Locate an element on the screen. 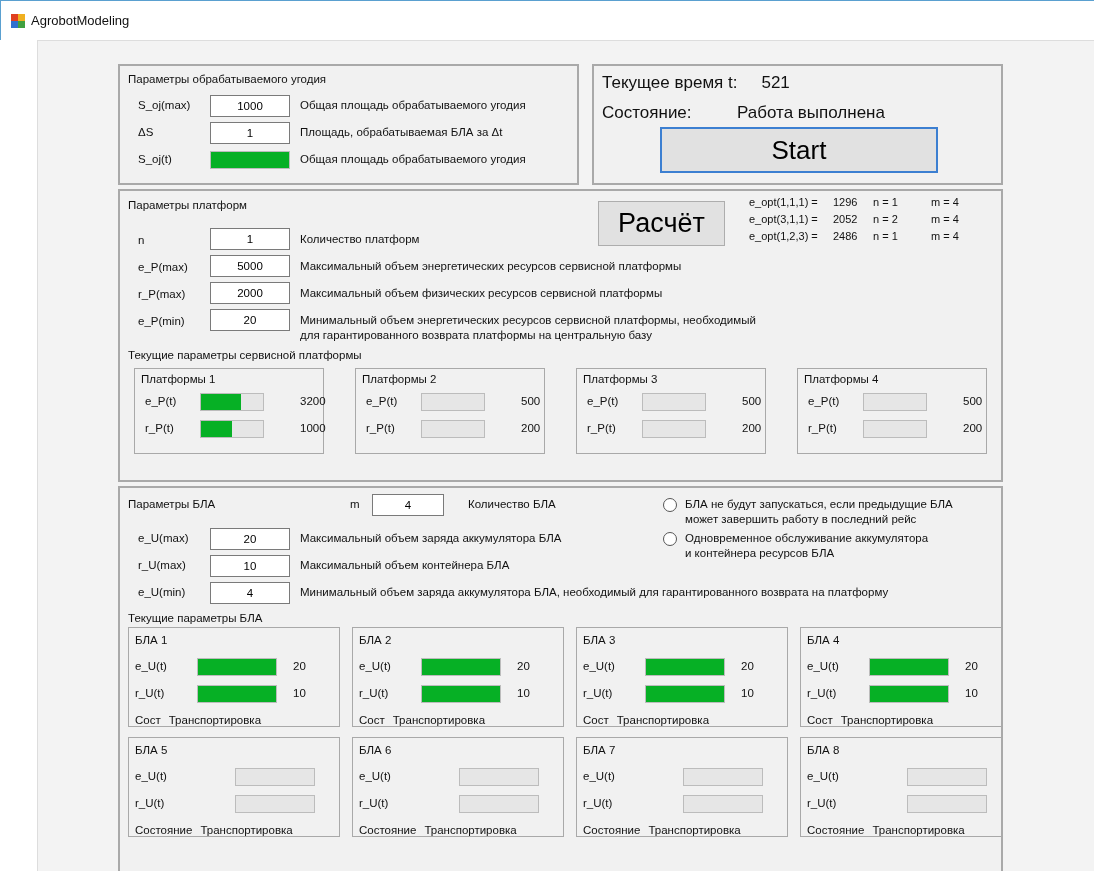  app-icon is located at coordinates (18, 20).